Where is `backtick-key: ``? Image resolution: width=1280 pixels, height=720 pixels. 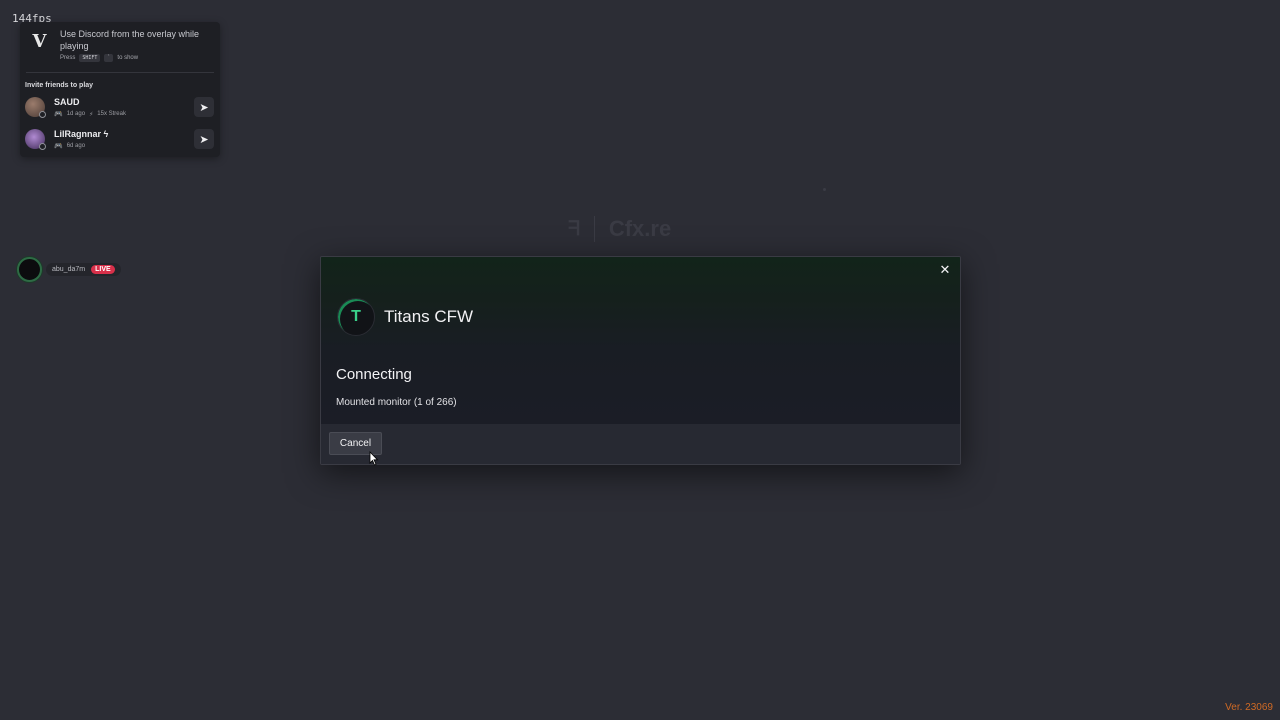 backtick-key: ` is located at coordinates (109, 58).